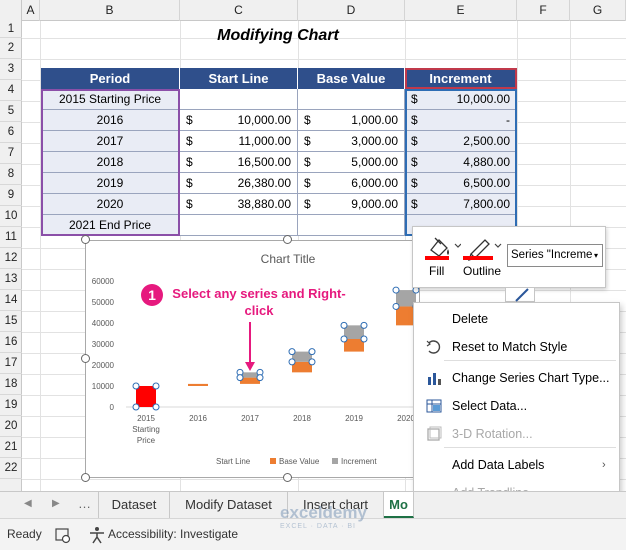 This screenshot has width=626, height=550. Describe the element at coordinates (484, 258) in the screenshot. I see `outline-button: Outline` at that location.